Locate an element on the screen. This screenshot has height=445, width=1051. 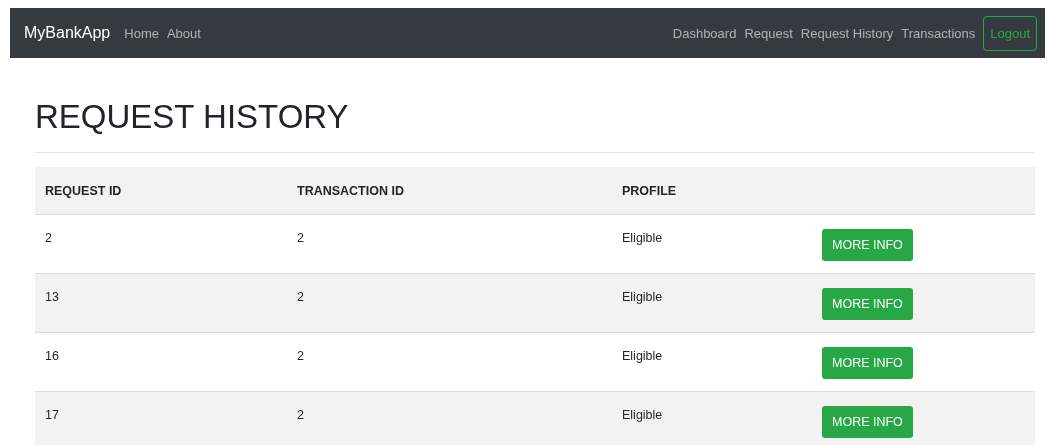
logout-button: Logout is located at coordinates (1010, 33).